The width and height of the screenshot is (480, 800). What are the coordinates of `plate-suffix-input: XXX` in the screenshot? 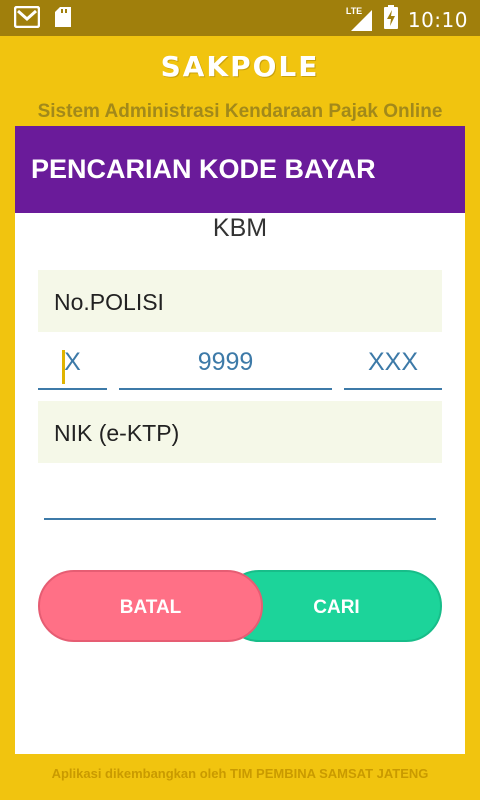 It's located at (393, 369).